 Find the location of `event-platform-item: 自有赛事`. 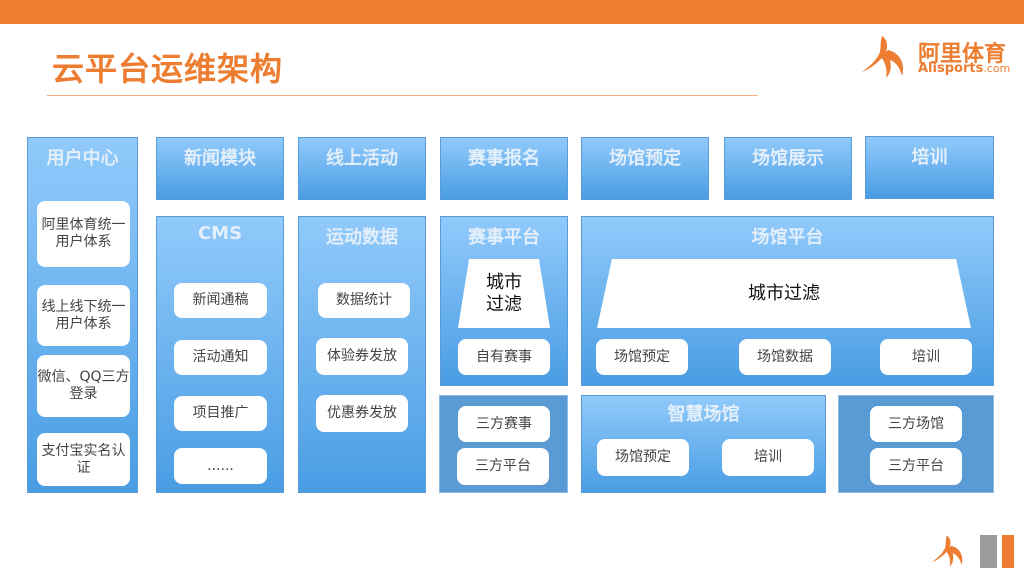

event-platform-item: 自有赛事 is located at coordinates (504, 357).